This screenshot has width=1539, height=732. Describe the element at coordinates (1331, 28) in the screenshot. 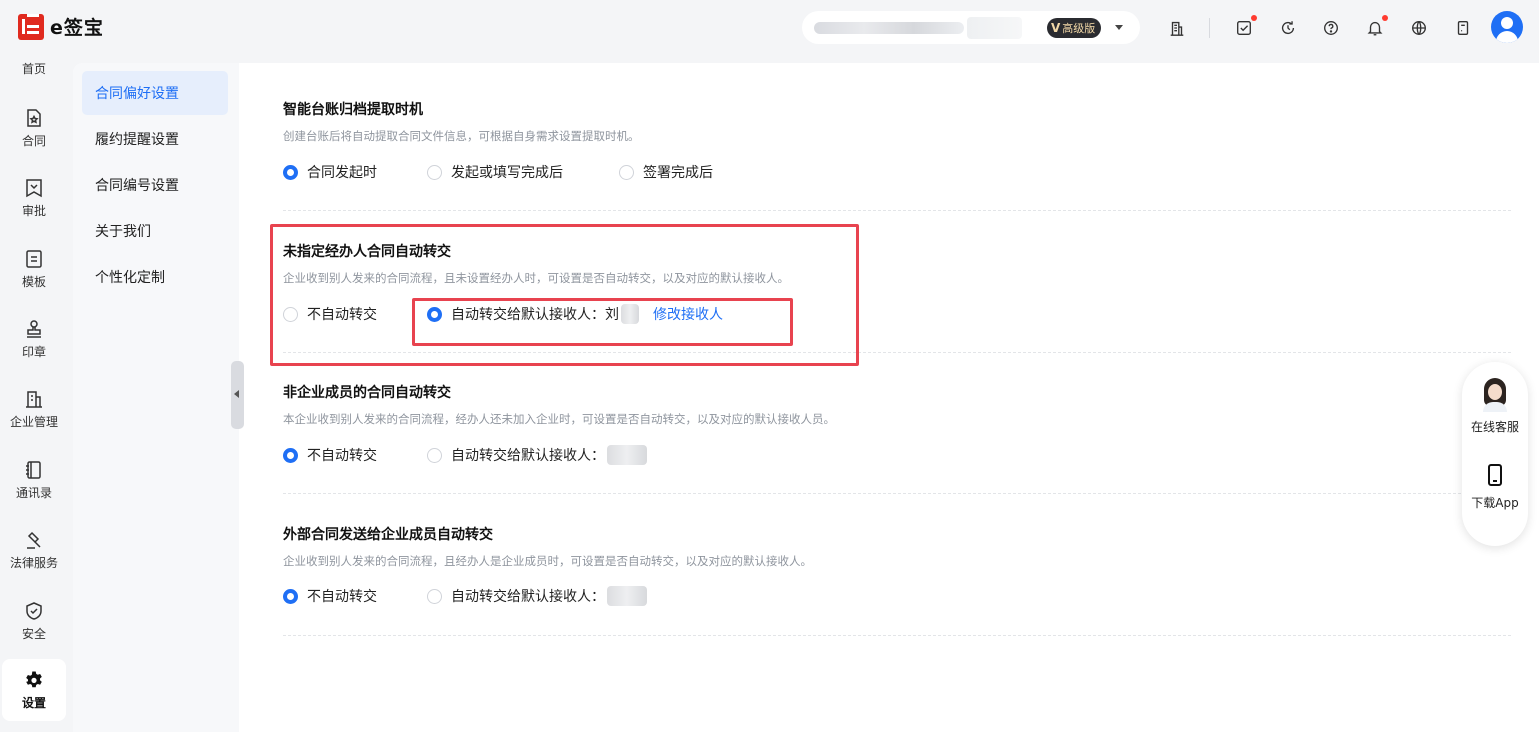

I see `help-icon` at that location.